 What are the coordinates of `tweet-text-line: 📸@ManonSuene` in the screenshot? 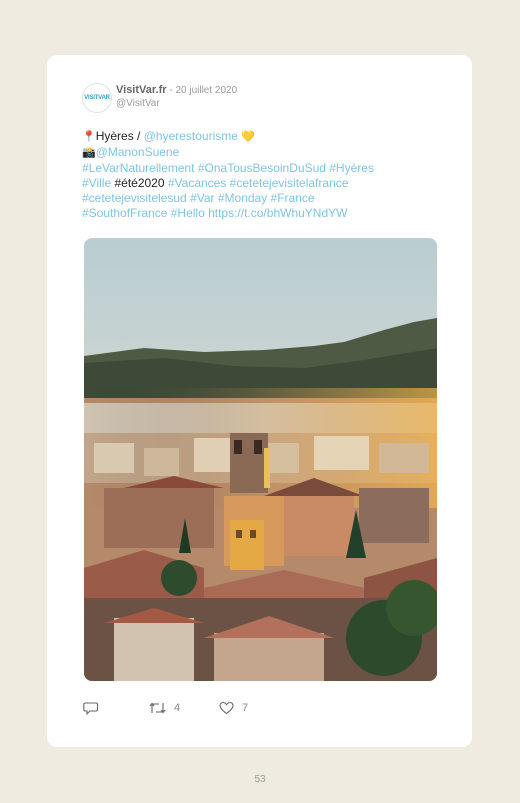 It's located at (262, 153).